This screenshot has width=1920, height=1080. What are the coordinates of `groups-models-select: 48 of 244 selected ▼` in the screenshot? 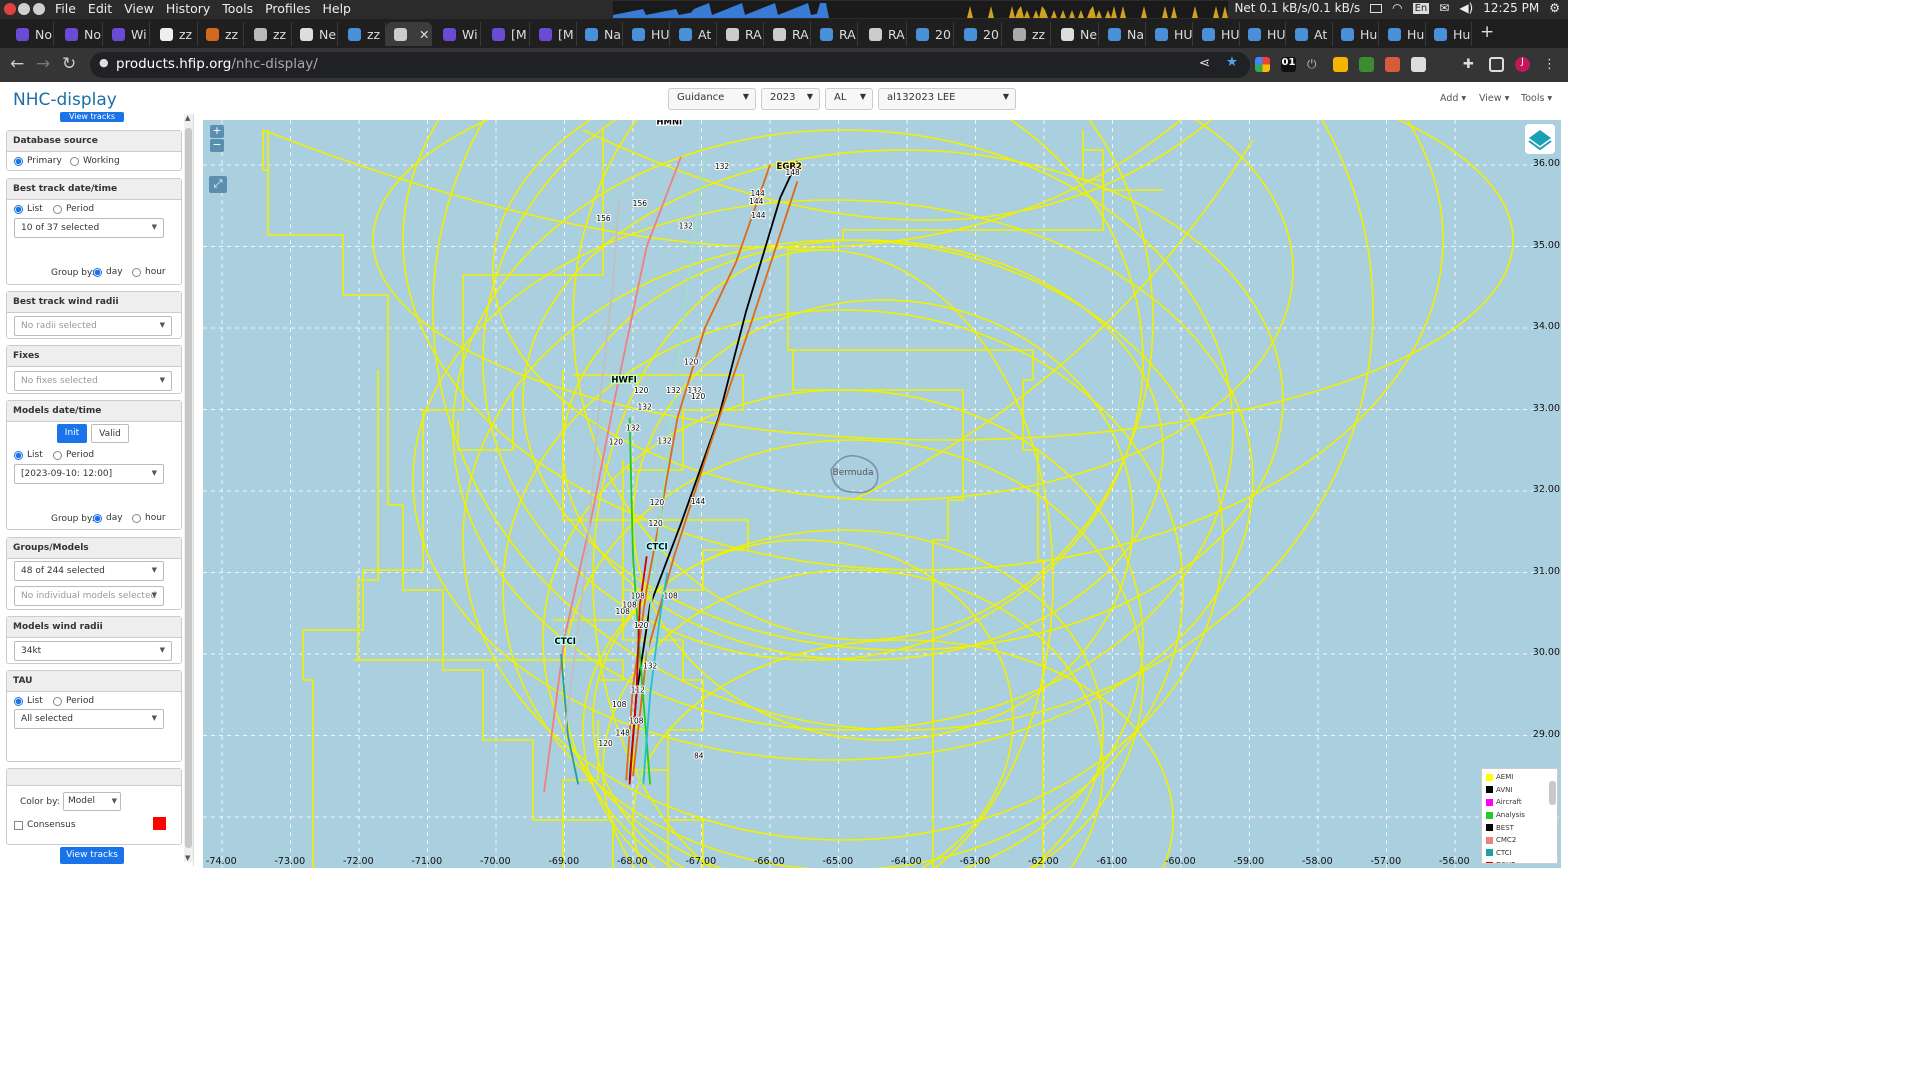 It's located at (89, 571).